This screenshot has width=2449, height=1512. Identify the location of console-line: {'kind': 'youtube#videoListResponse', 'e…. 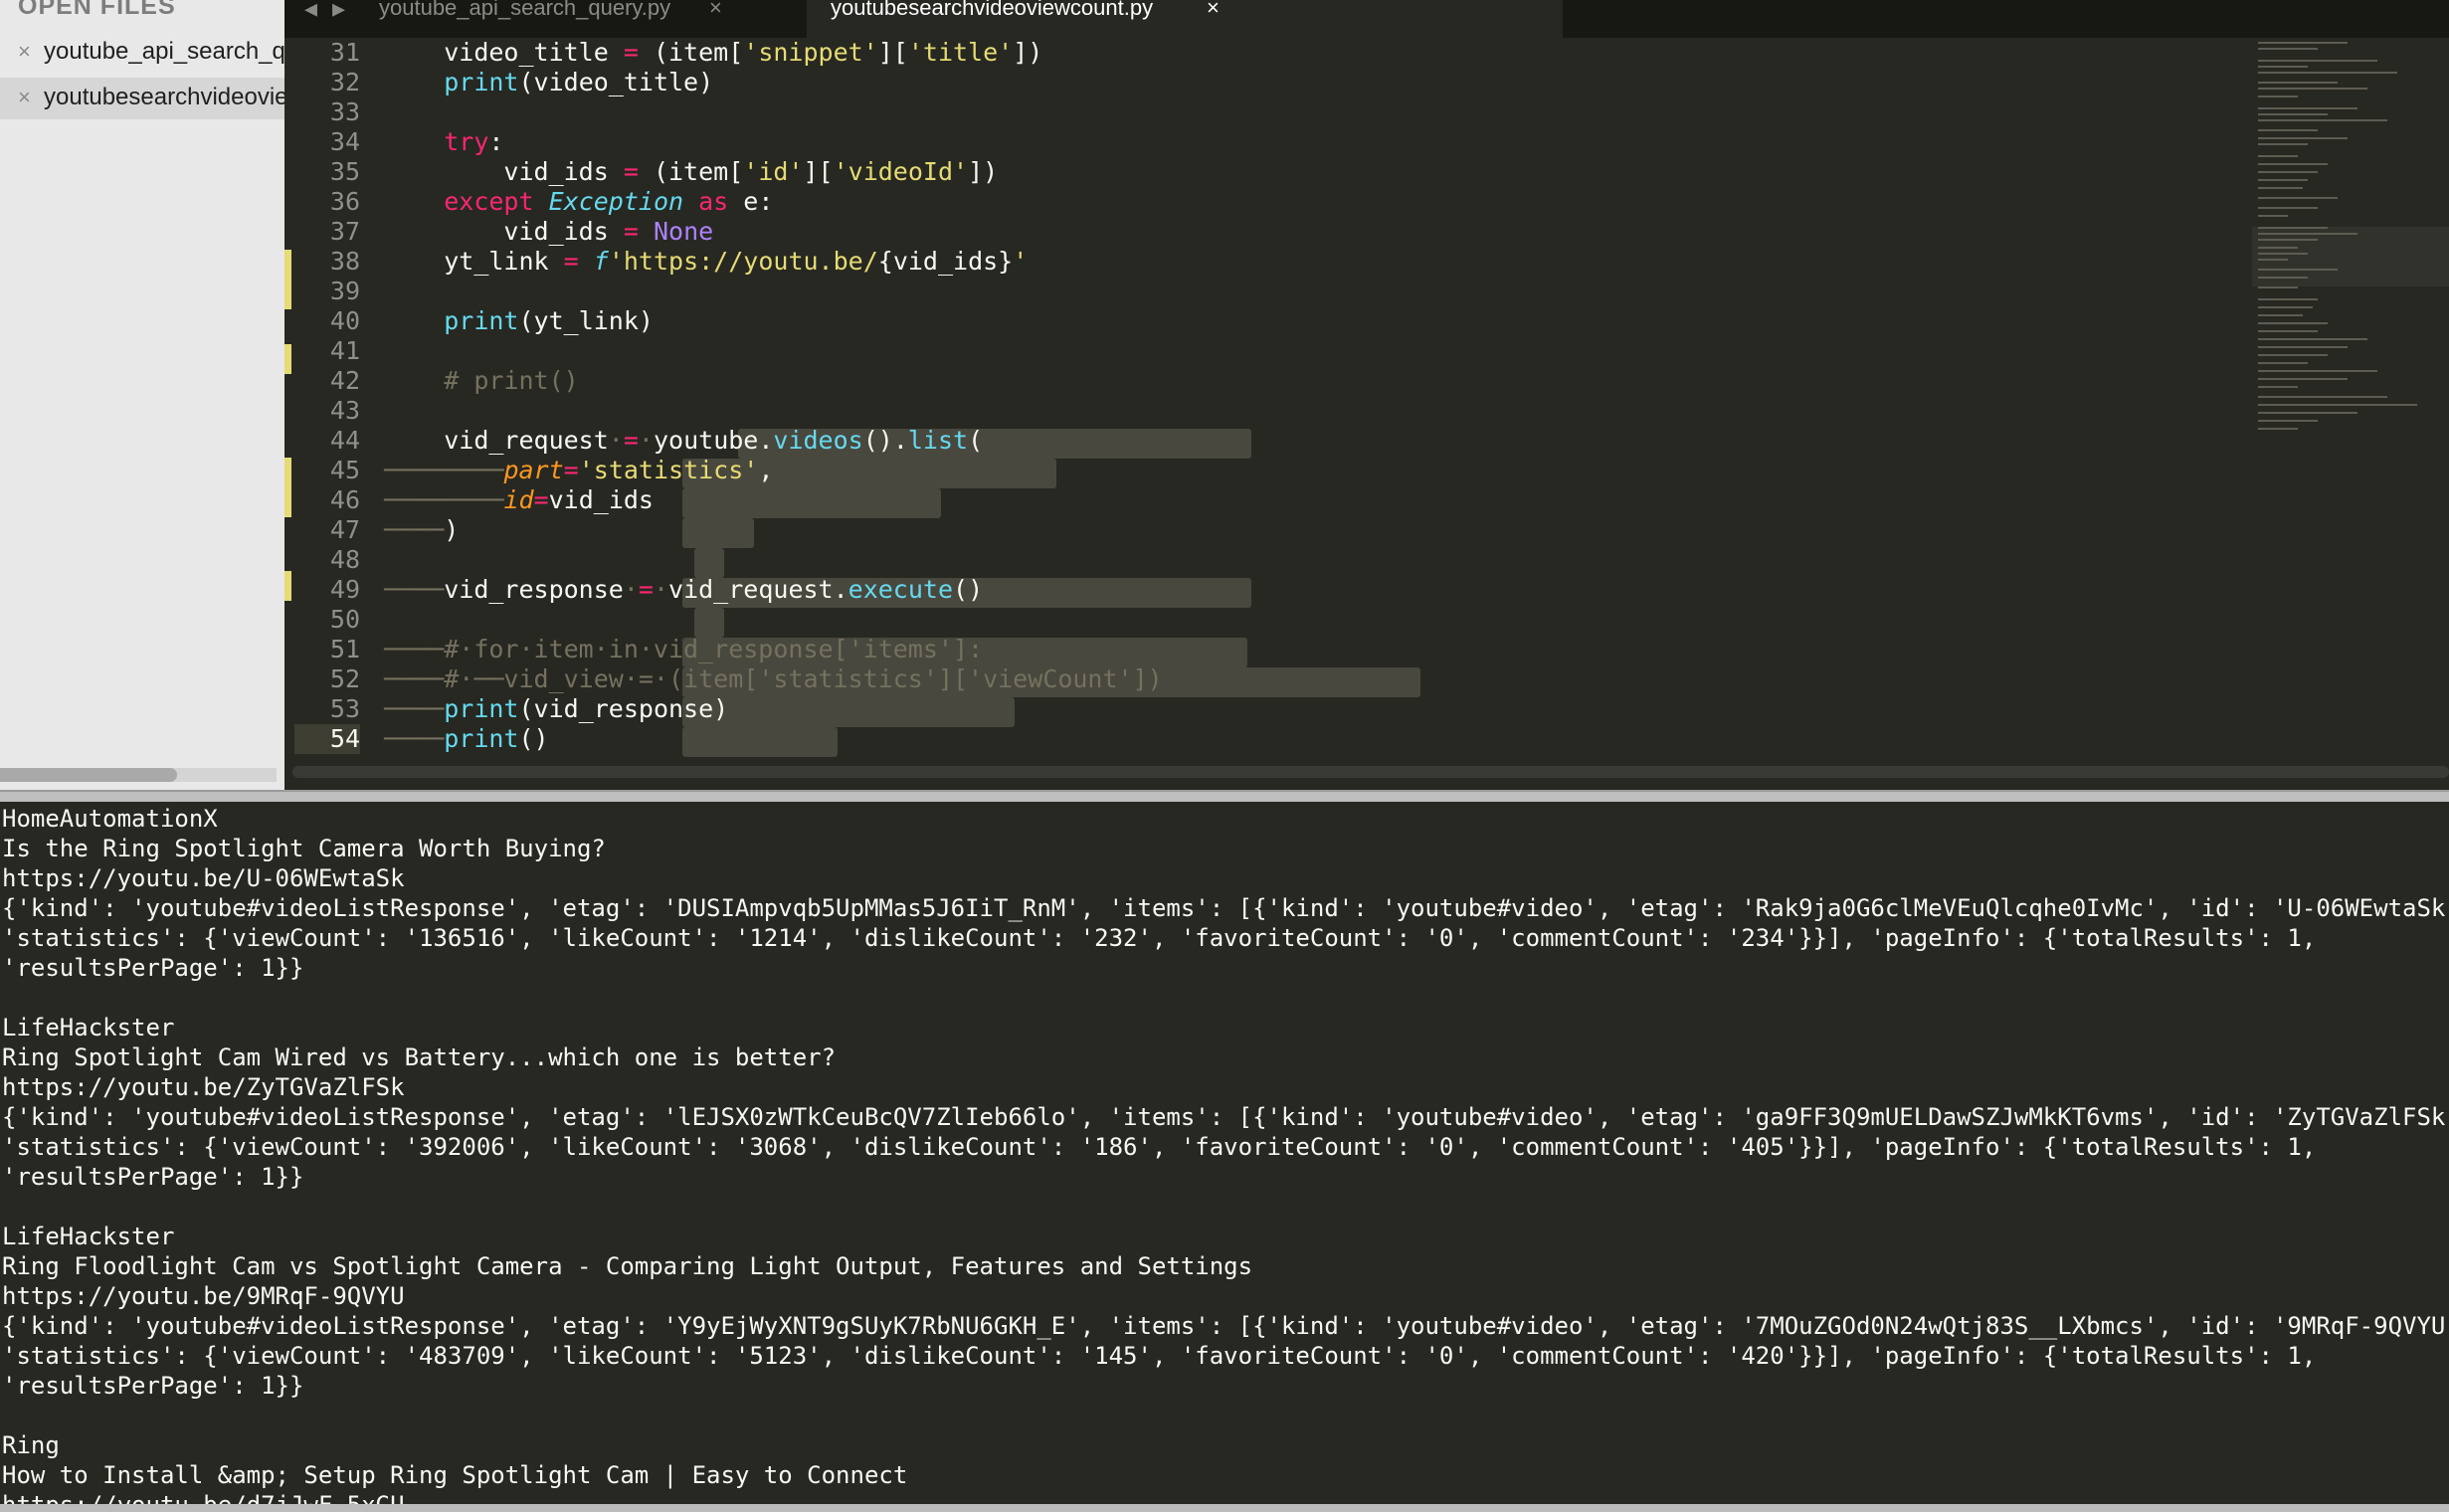
(1225, 1117).